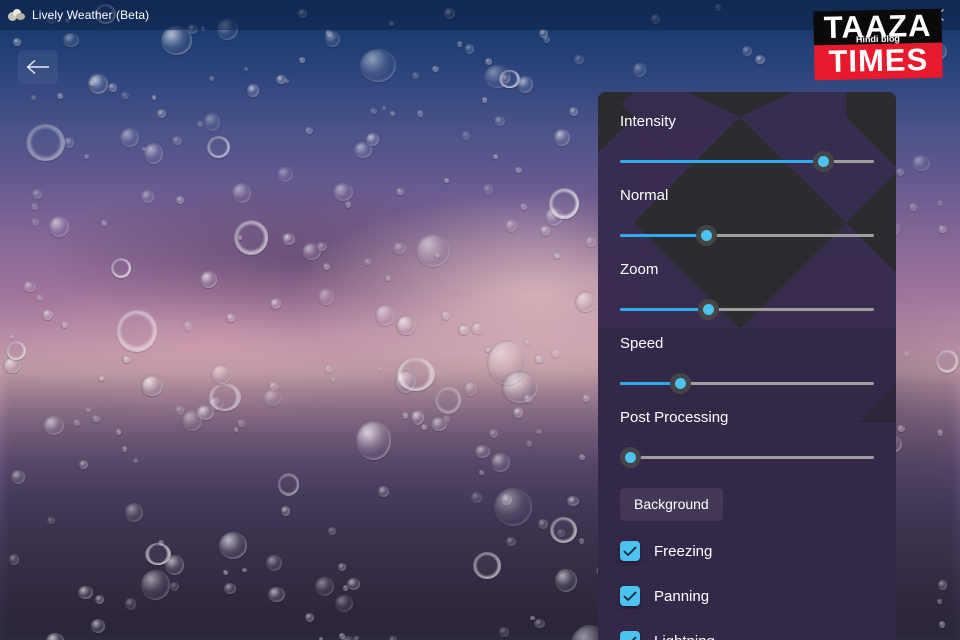 This screenshot has width=960, height=640. Describe the element at coordinates (747, 236) in the screenshot. I see `slider-normal` at that location.